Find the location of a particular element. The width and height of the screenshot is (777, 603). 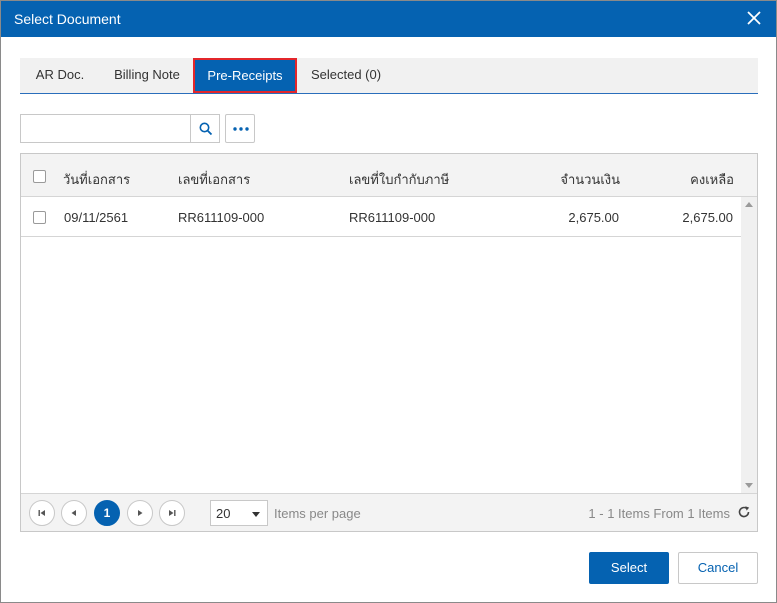

dialog-title: Select Document is located at coordinates (67, 19).